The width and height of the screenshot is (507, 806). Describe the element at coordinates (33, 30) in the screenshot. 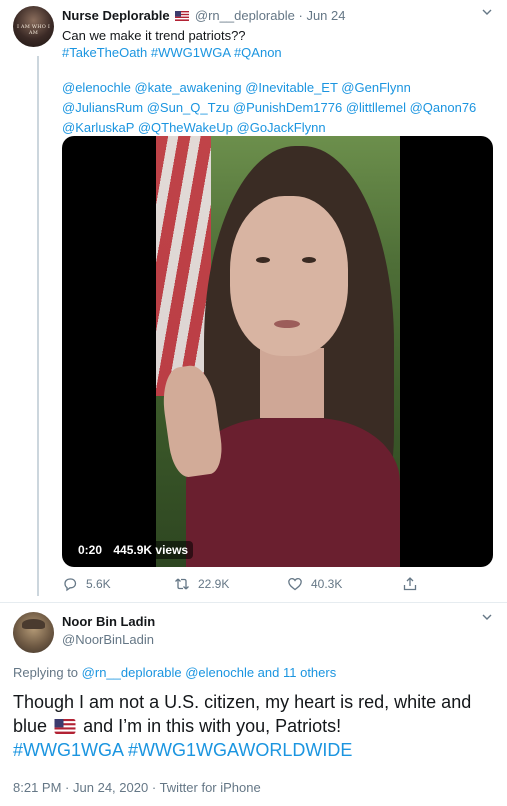

I see `avatar-text: I AM WHO I AM` at that location.